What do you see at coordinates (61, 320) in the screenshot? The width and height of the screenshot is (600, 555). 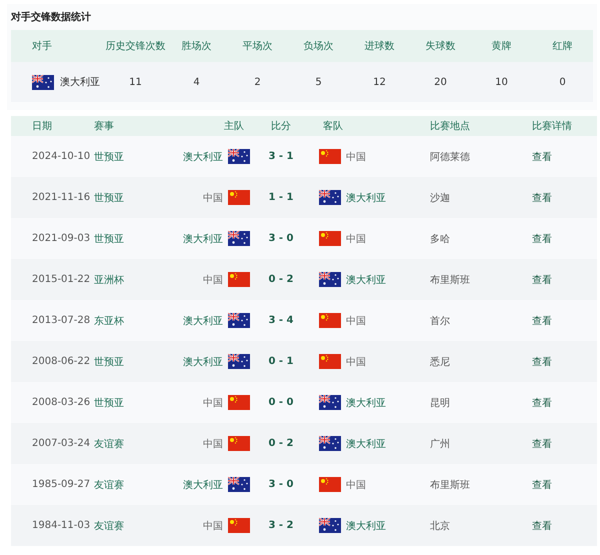 I see `match-date: 2013-07-28` at bounding box center [61, 320].